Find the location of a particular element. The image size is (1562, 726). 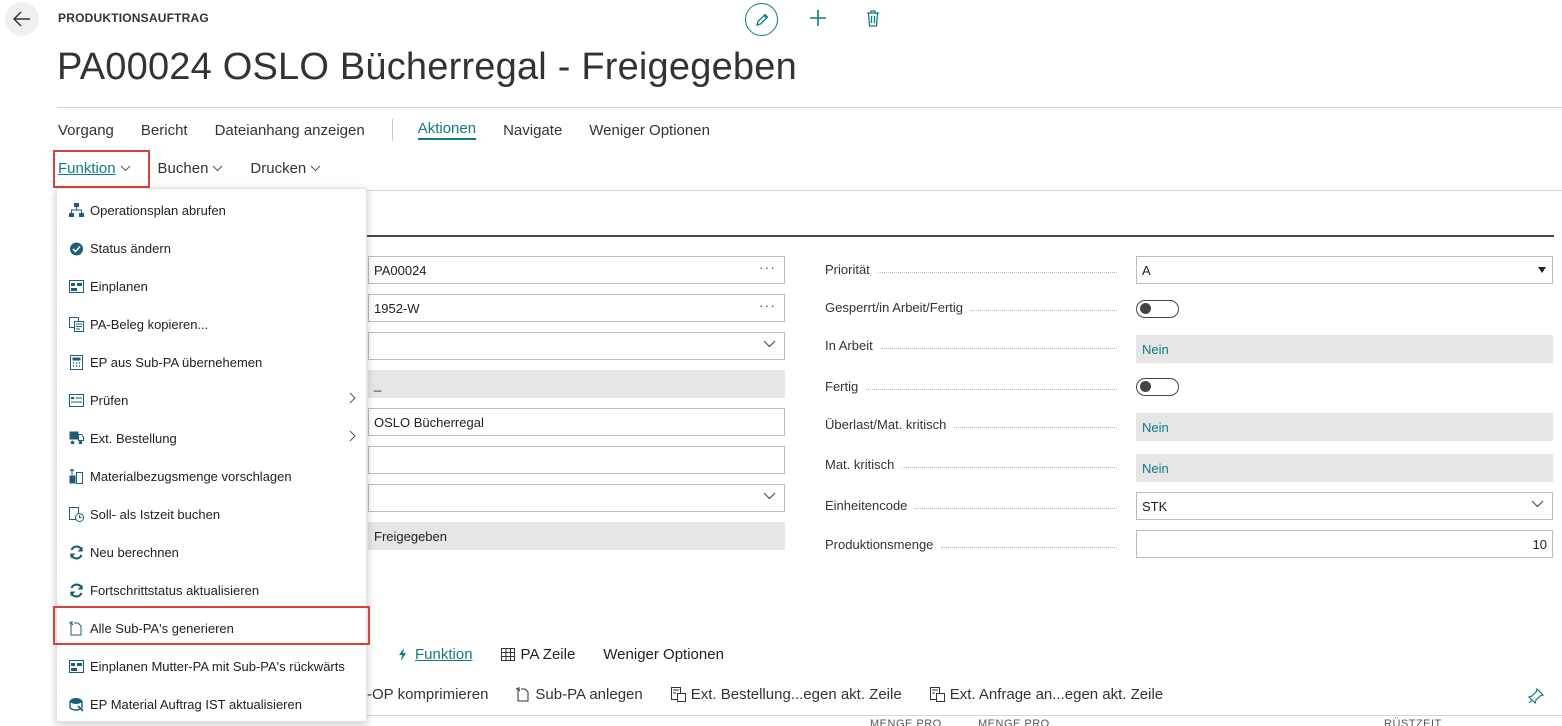

produktionsmenge-field: 10 is located at coordinates (1344, 544).